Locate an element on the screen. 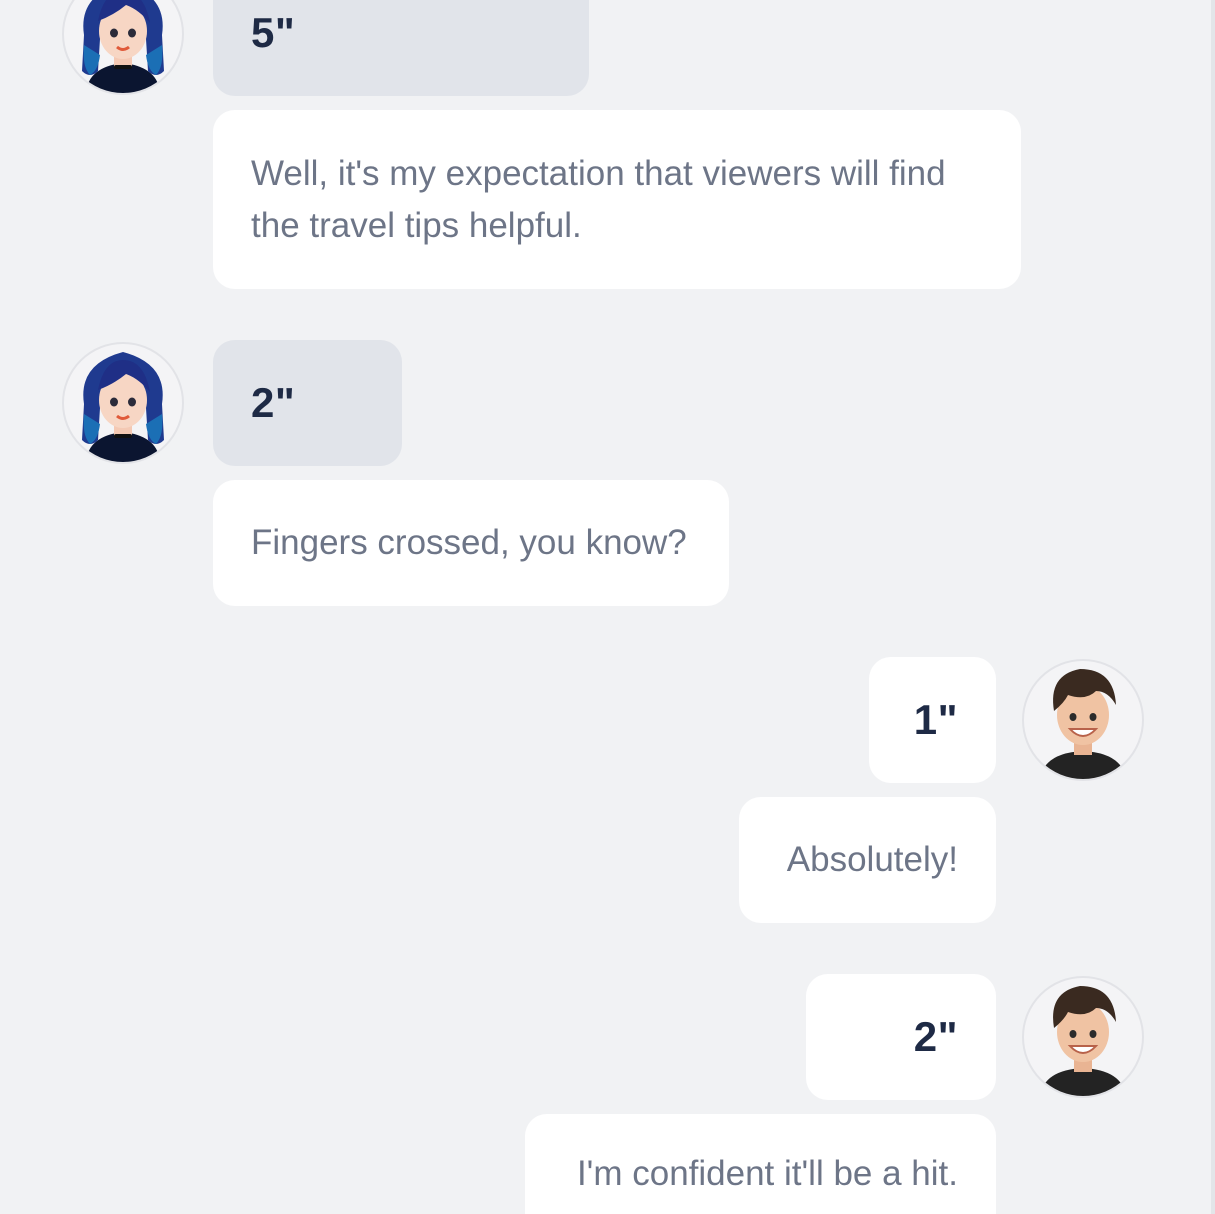 The width and height of the screenshot is (1215, 1214). scrollbar-track is located at coordinates (1213, 607).